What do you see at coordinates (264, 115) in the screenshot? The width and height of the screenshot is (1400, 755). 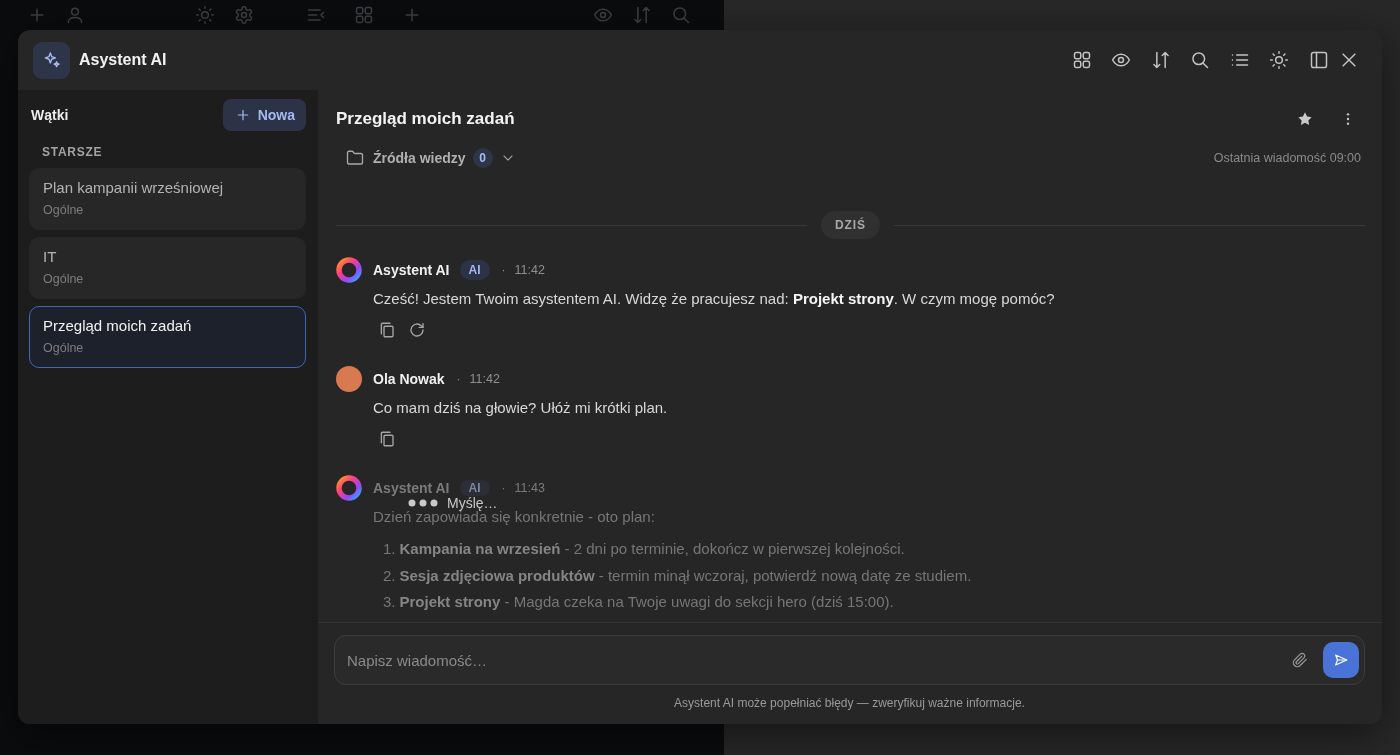 I see `new-thread-button: Nowa` at bounding box center [264, 115].